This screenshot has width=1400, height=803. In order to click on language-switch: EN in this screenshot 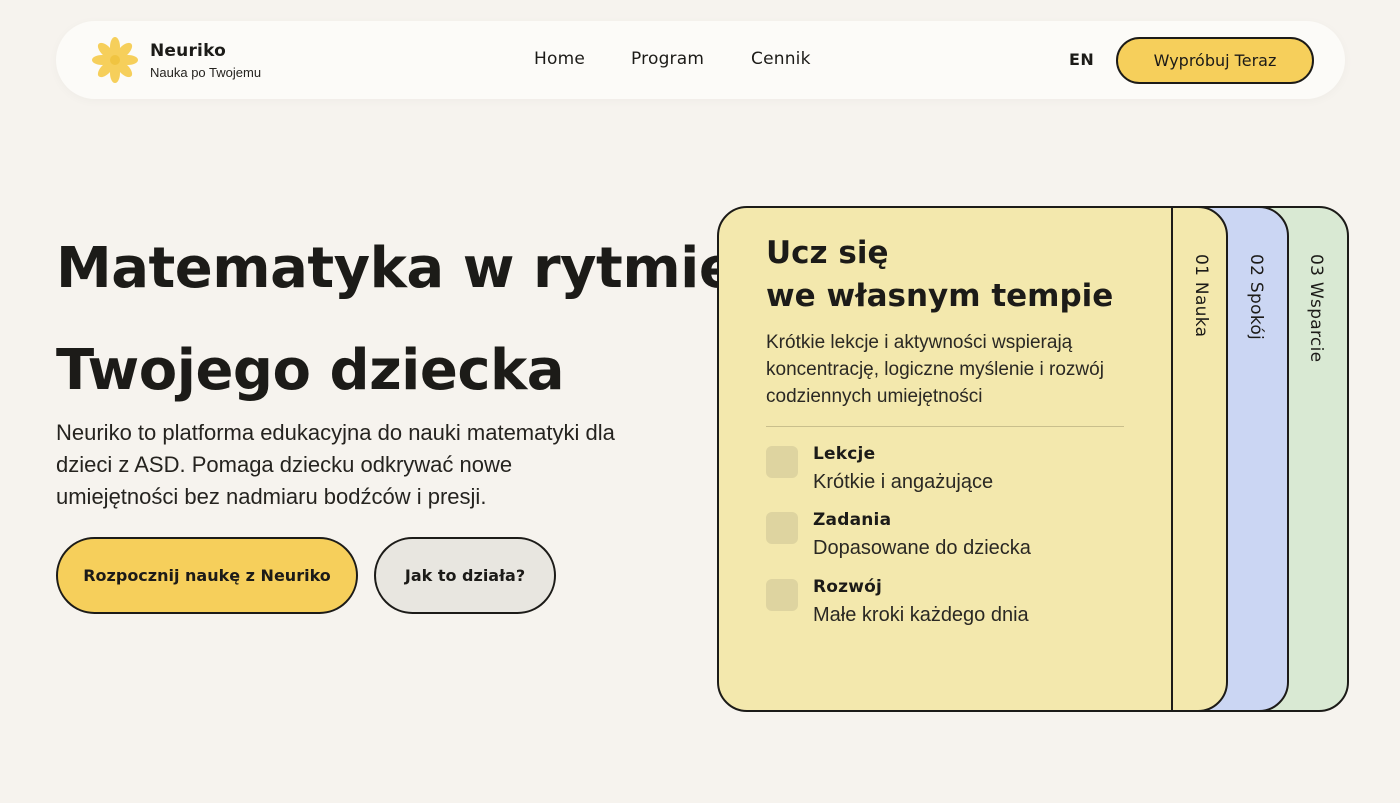, I will do `click(1081, 59)`.